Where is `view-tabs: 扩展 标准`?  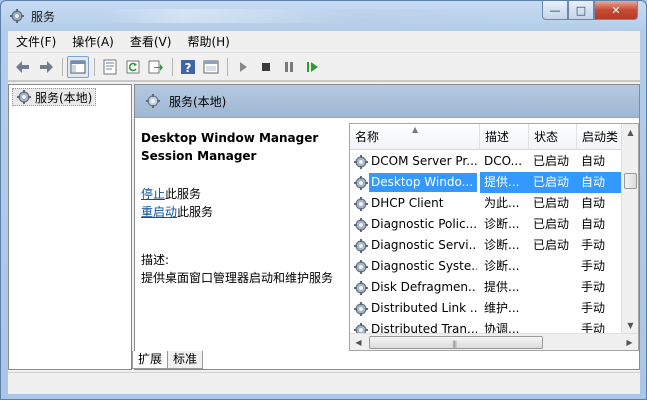
view-tabs: 扩展 标准 is located at coordinates (168, 360).